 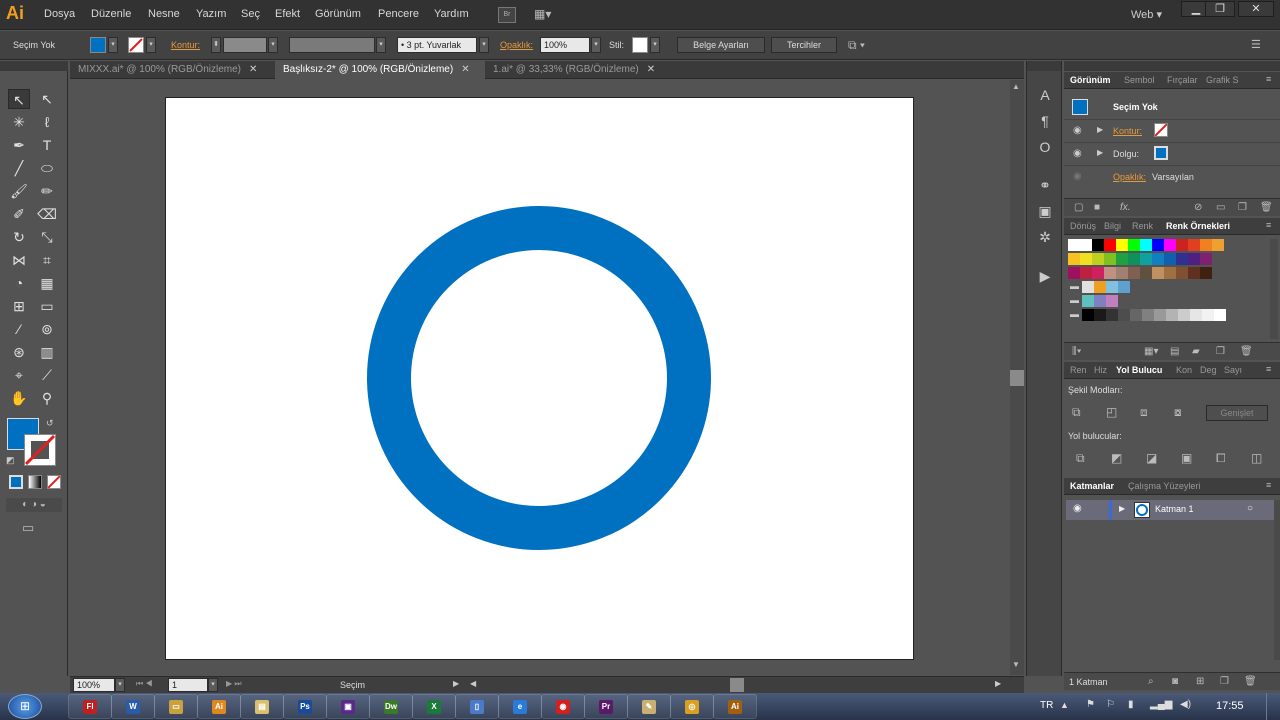 I want to click on tab-gradient: Deg, so click(x=1208, y=370).